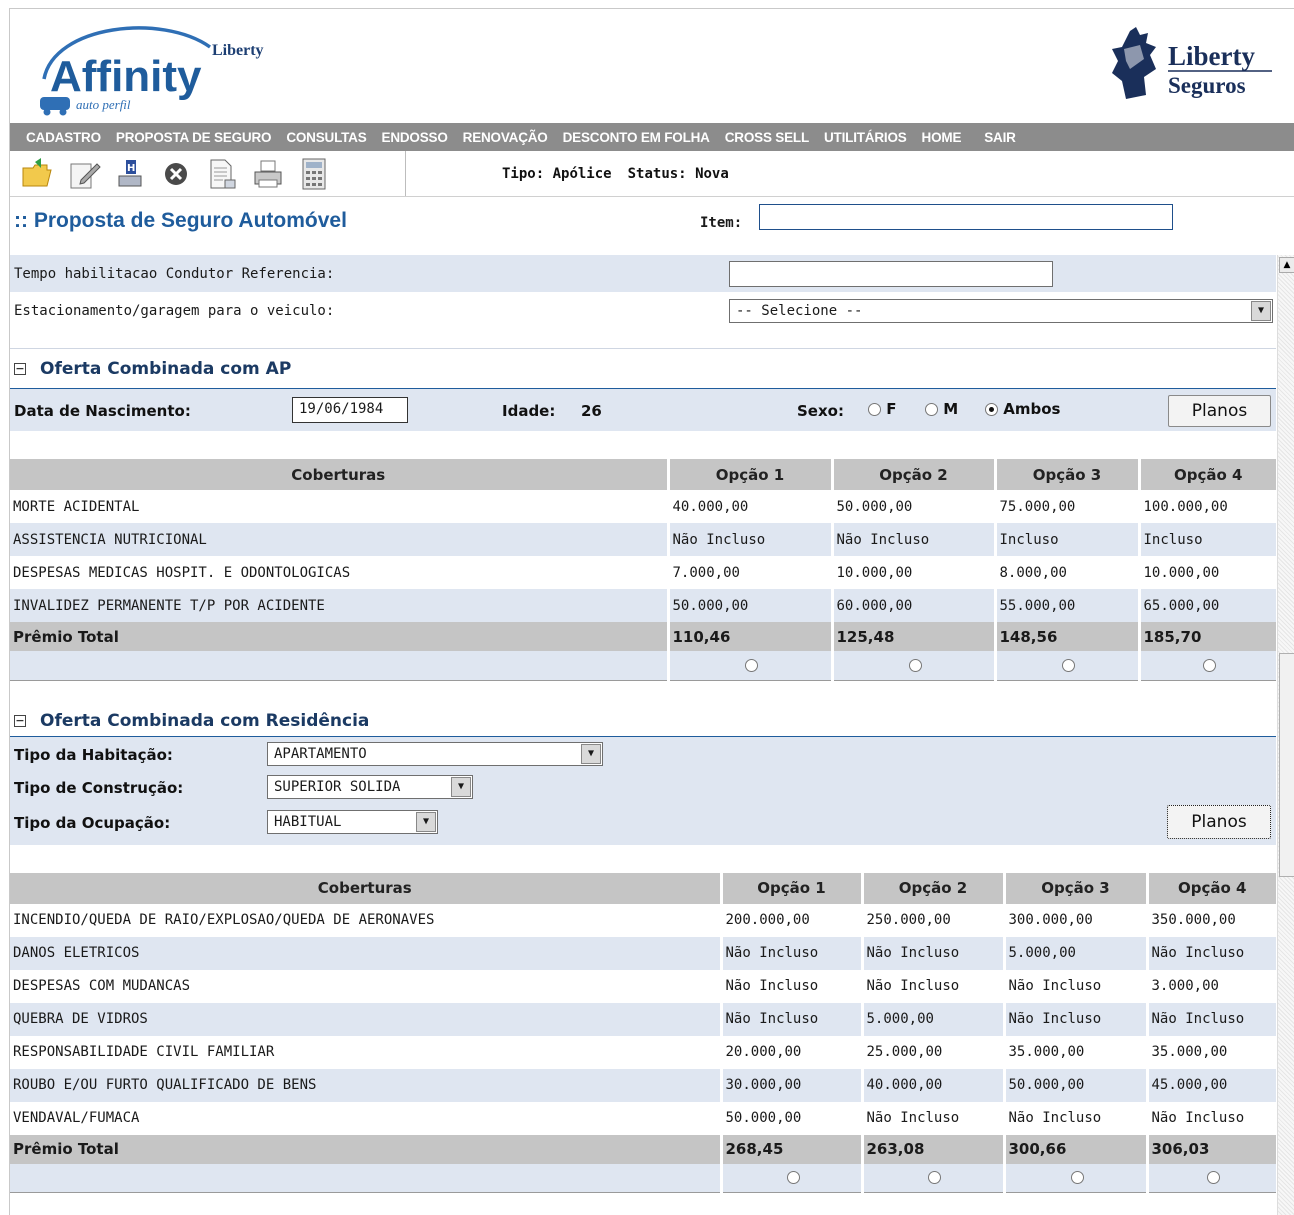 The image size is (1294, 1215). I want to click on habitacao-select: APARTAMENTO ▼, so click(435, 753).